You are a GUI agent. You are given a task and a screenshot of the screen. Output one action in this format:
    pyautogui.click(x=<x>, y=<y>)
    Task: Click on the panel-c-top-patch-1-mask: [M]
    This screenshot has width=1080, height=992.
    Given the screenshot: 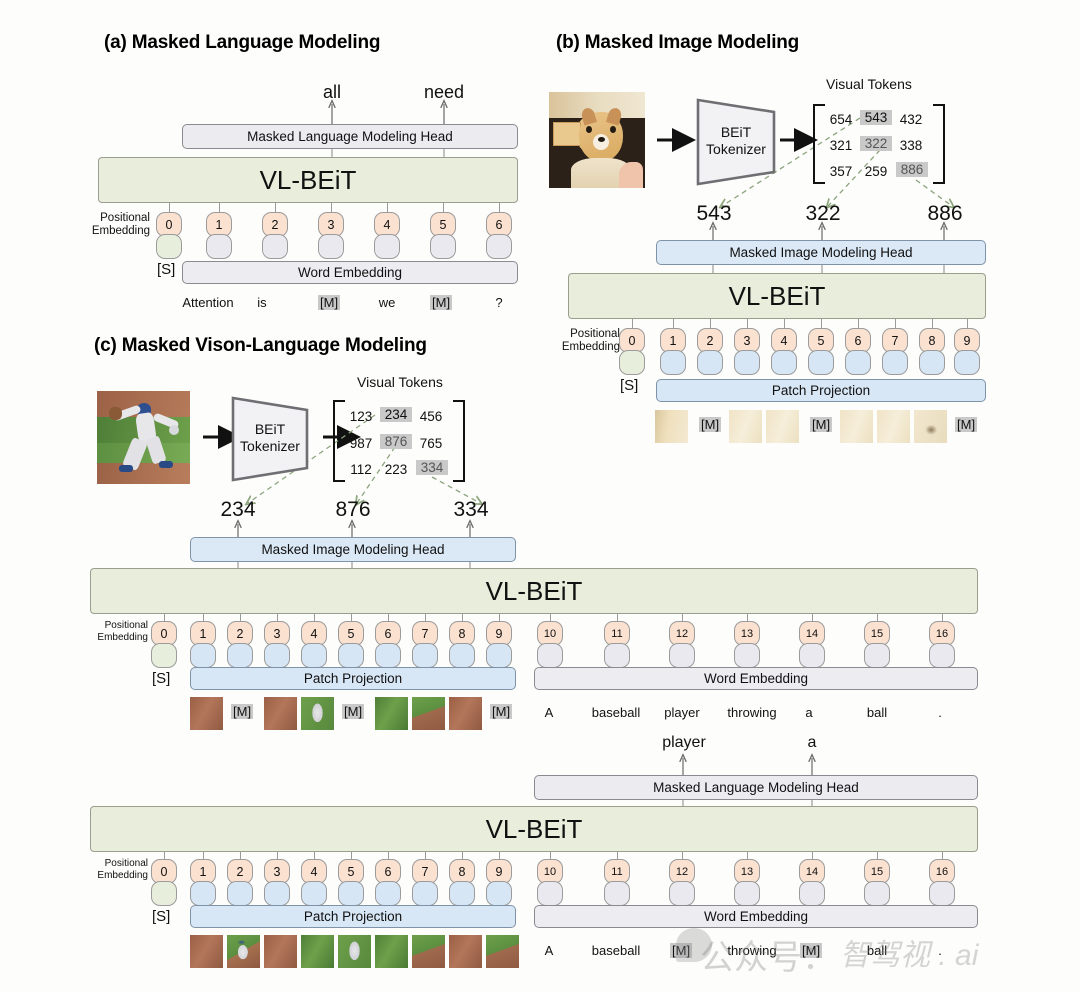 What is the action you would take?
    pyautogui.click(x=242, y=711)
    